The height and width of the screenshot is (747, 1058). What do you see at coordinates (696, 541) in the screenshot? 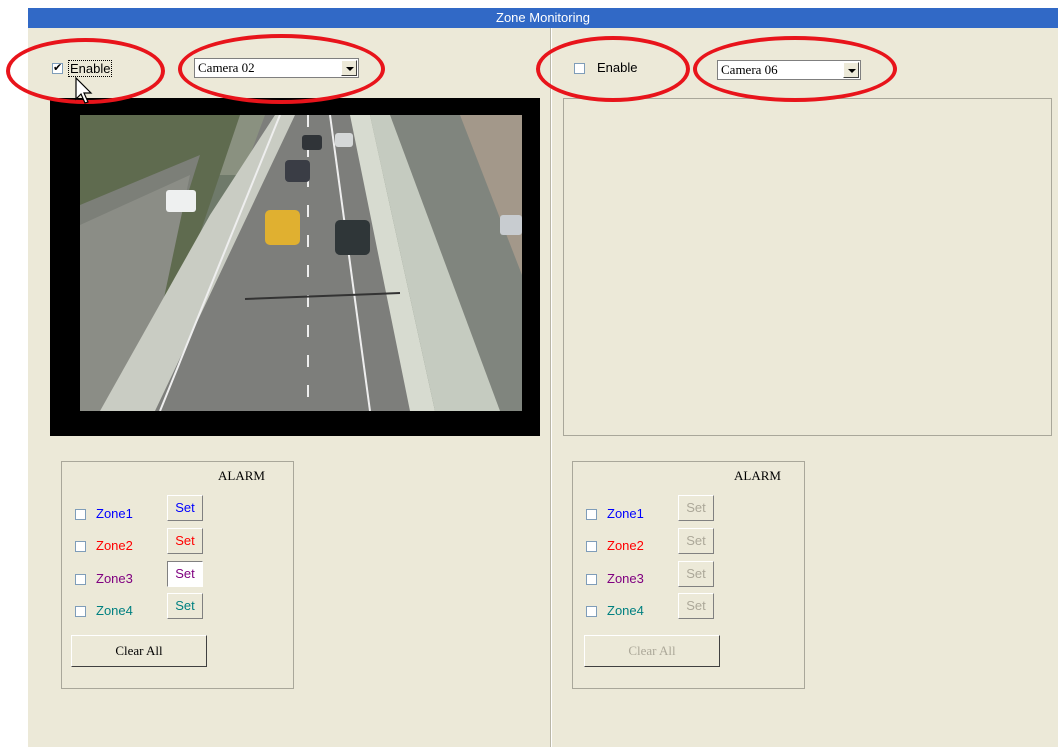
I see `right-zone2-set-button: Set` at bounding box center [696, 541].